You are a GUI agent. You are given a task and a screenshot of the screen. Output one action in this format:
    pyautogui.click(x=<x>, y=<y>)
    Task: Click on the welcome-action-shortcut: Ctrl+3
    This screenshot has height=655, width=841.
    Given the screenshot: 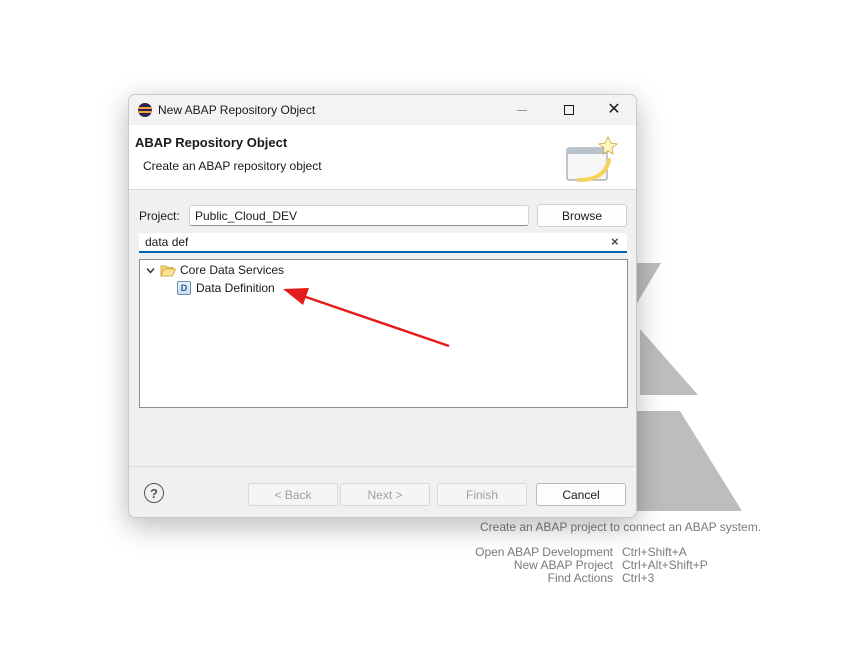 What is the action you would take?
    pyautogui.click(x=638, y=578)
    